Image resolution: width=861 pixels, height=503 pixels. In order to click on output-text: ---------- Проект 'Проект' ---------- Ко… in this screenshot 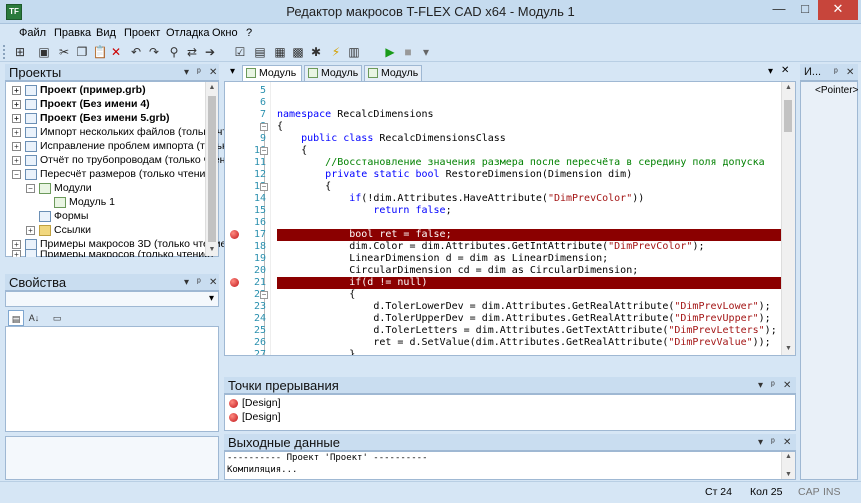, I will do `click(510, 465)`.